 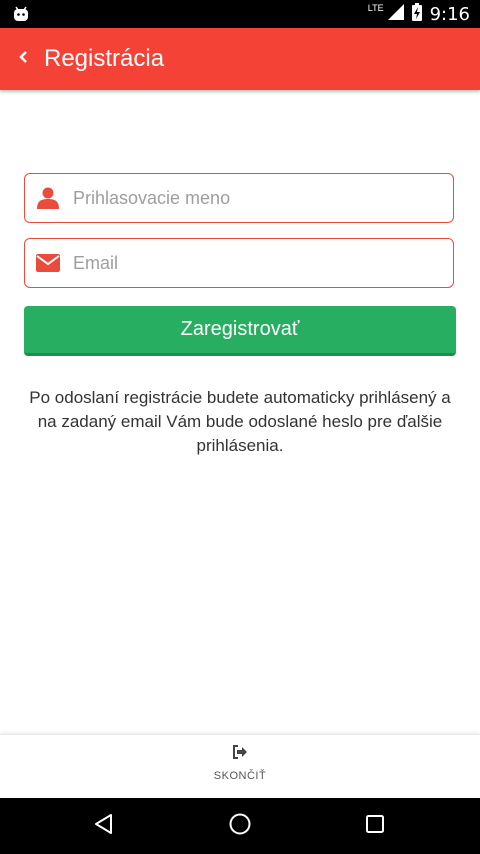 I want to click on battery-charging-icon, so click(x=416, y=14).